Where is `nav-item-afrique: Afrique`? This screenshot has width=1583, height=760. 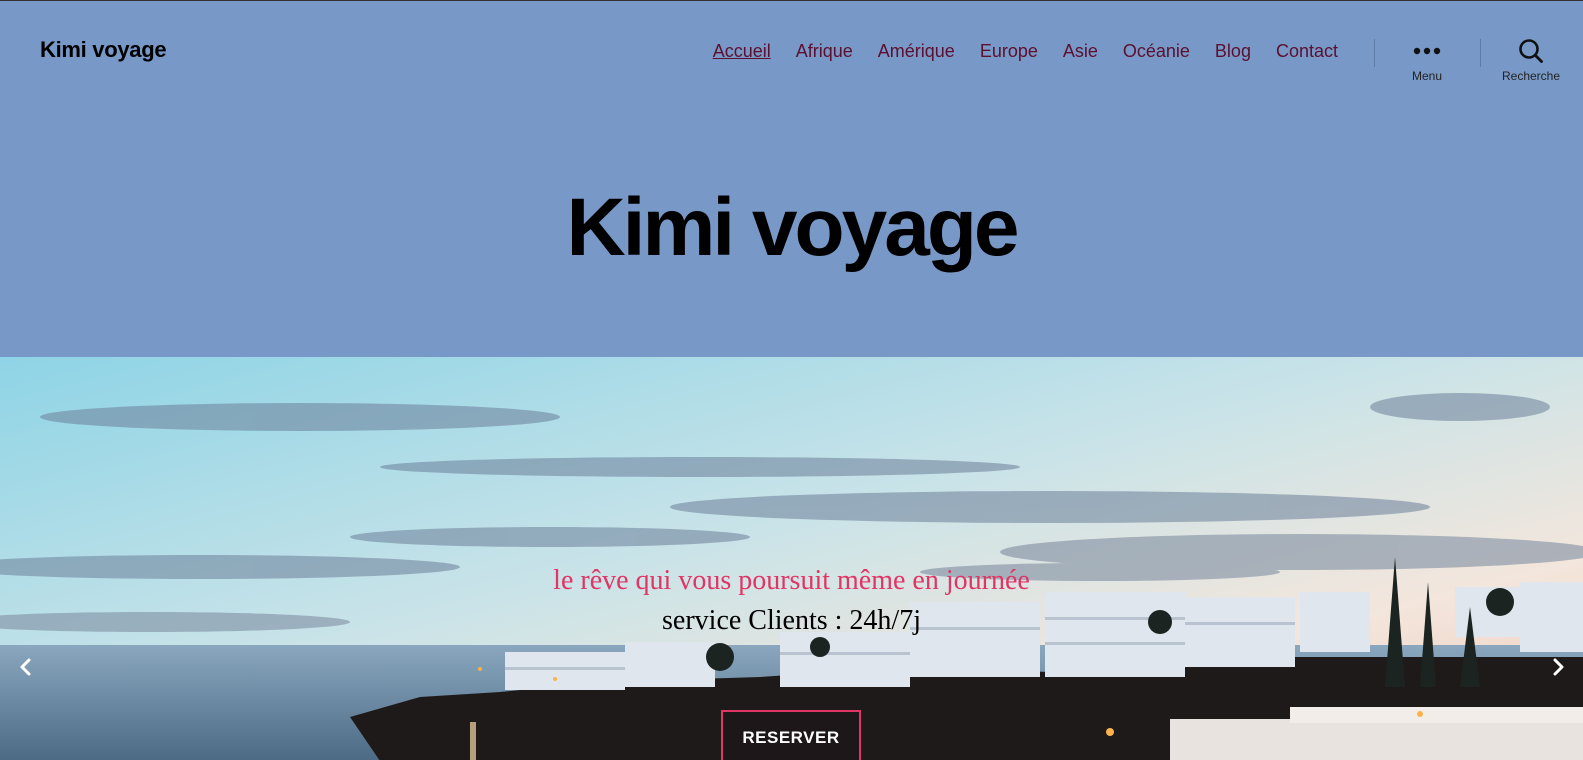
nav-item-afrique: Afrique is located at coordinates (824, 51).